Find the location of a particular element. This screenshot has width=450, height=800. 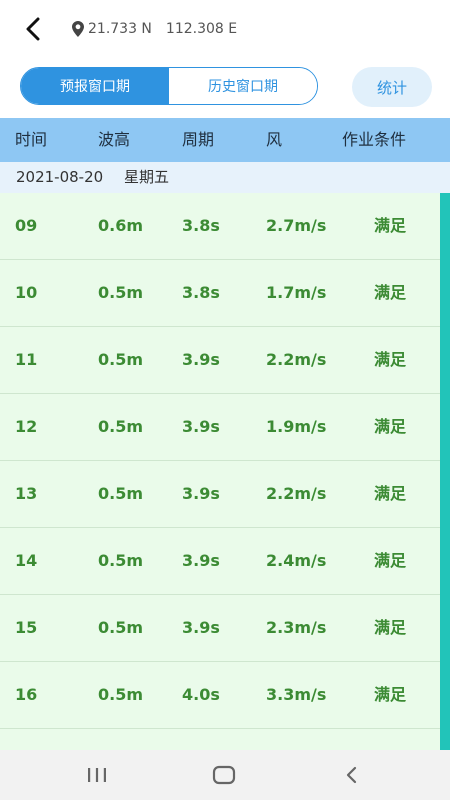

cell-time: 11 is located at coordinates (26, 359).